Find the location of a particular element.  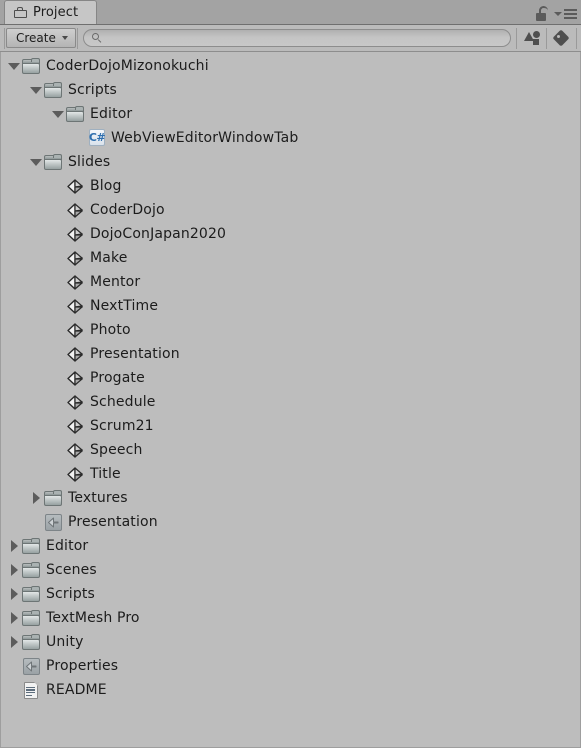

tree-row: README is located at coordinates (290, 690).